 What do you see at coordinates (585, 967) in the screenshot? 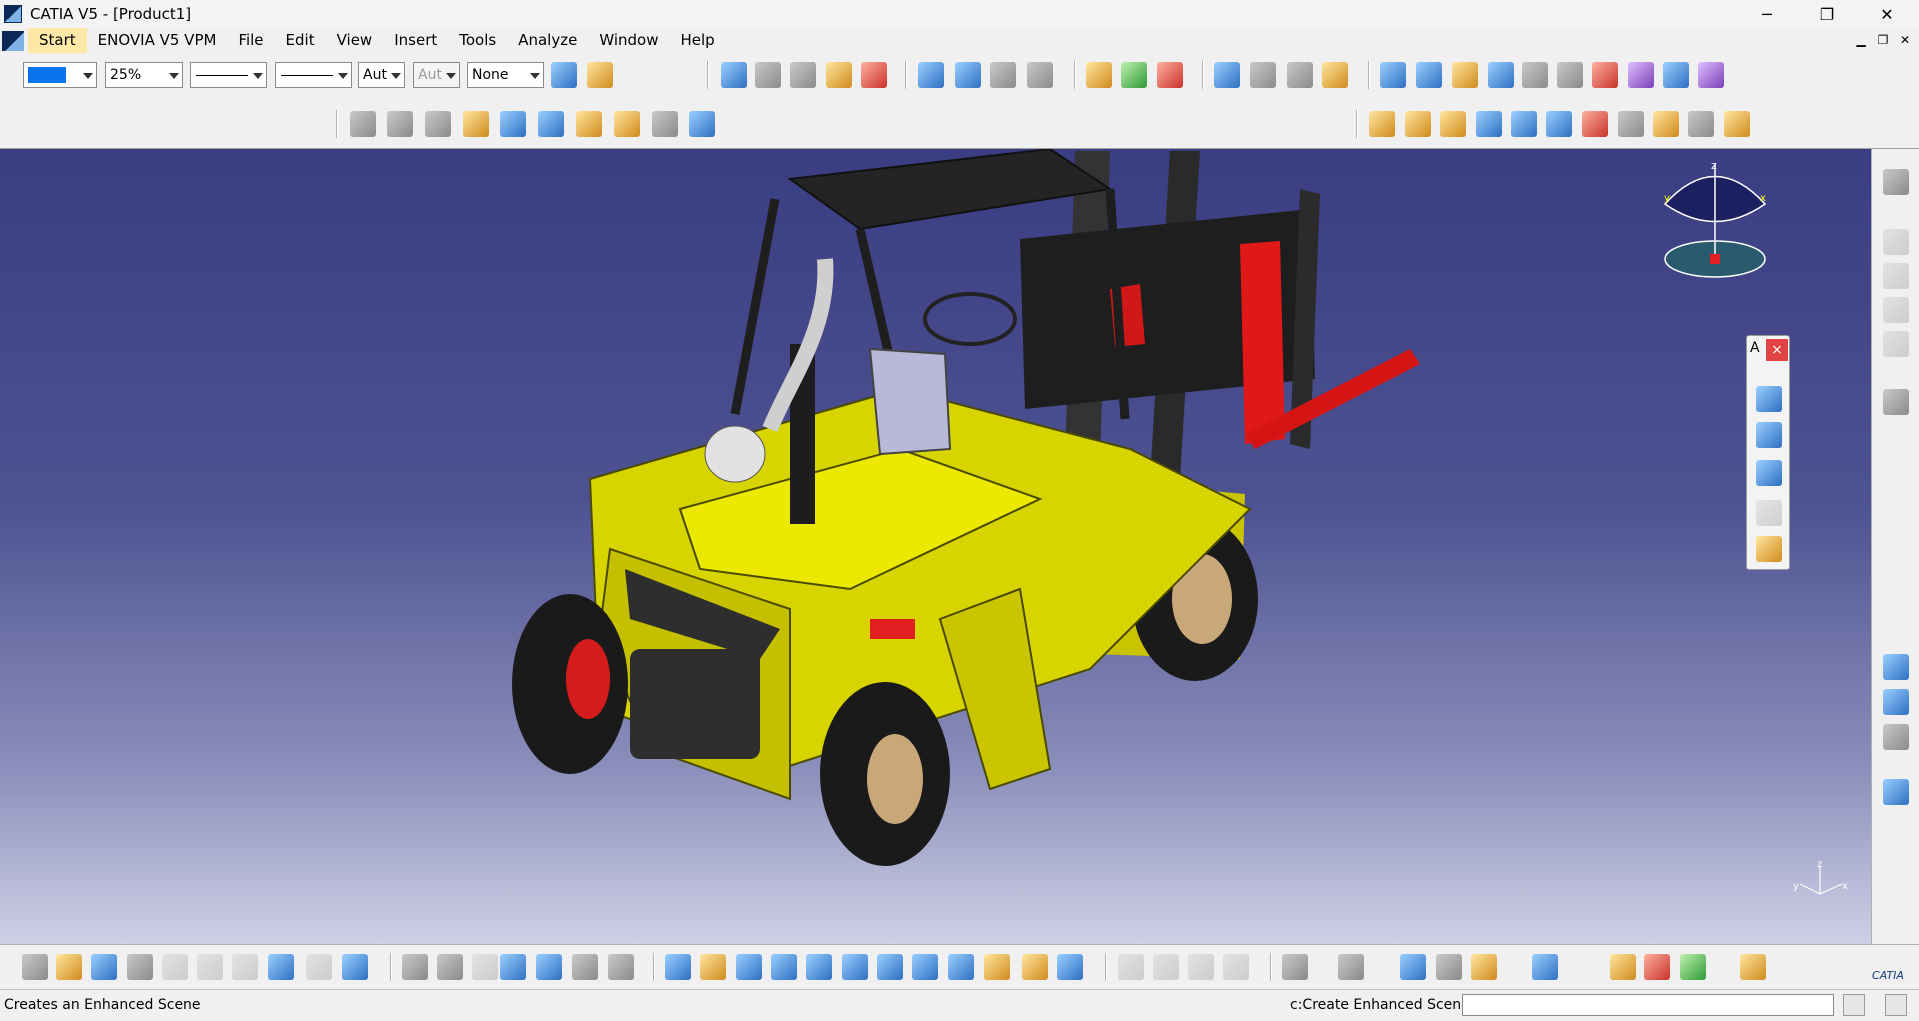
I see `catalog-icon` at bounding box center [585, 967].